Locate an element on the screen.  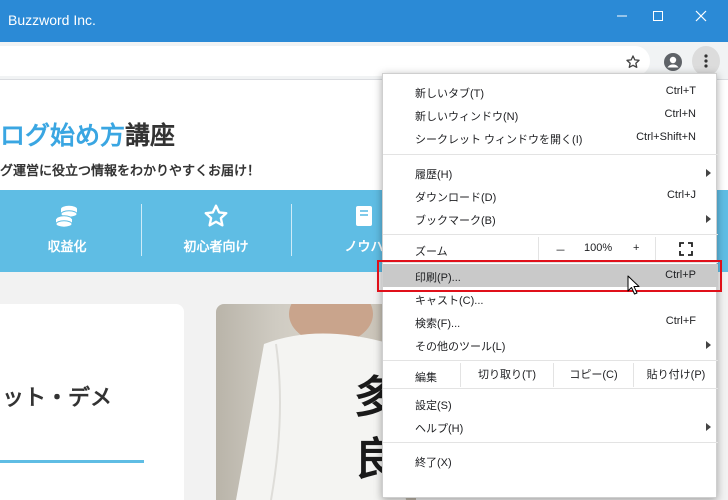
menu-item-bookmarks: ブックマーク(B) is located at coordinates (550, 218).